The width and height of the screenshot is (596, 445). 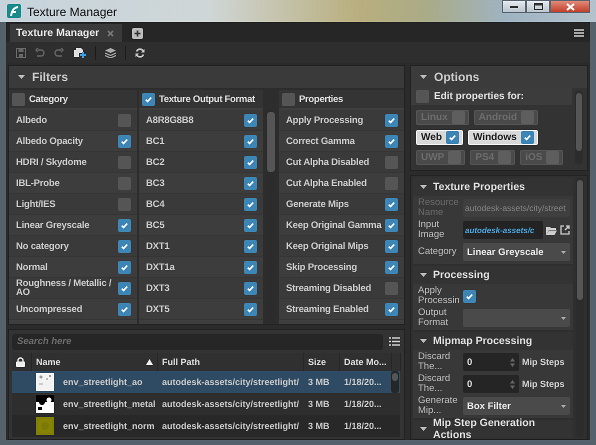 I want to click on filter-row: Light/IES, so click(x=73, y=204).